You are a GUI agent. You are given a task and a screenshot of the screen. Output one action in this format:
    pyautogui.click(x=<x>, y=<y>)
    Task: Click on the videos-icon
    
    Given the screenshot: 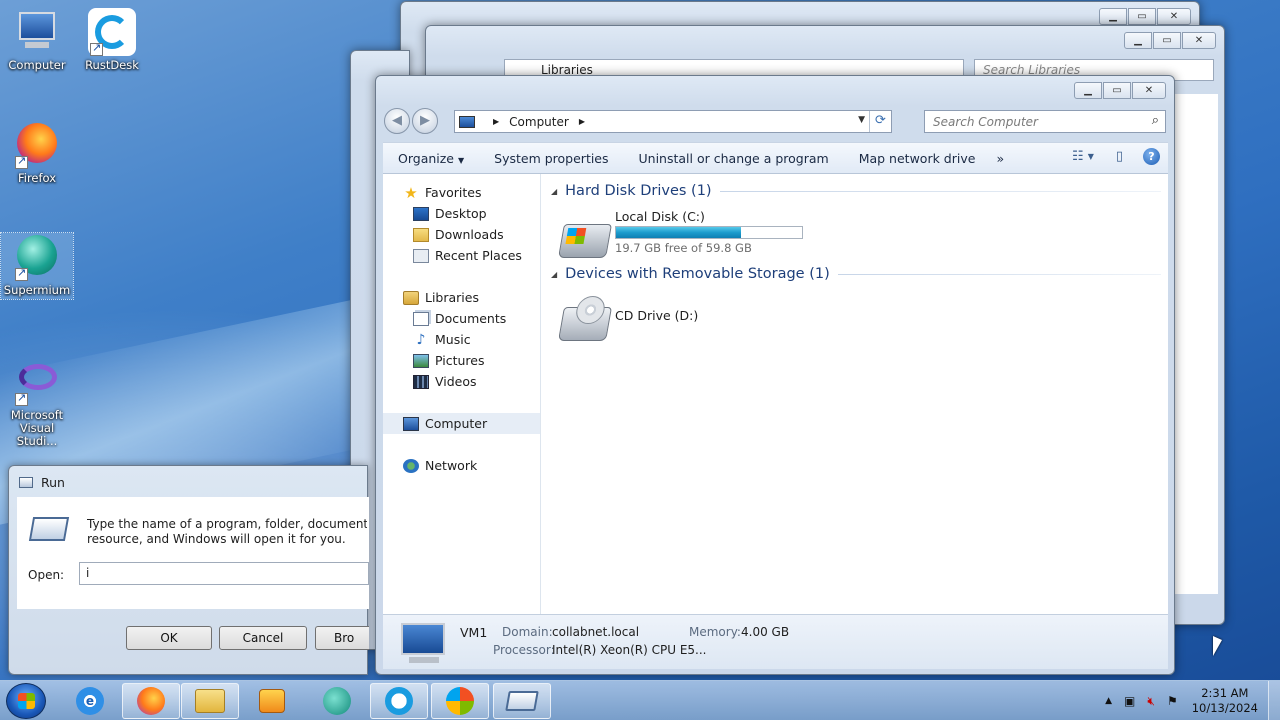 What is the action you would take?
    pyautogui.click(x=421, y=381)
    